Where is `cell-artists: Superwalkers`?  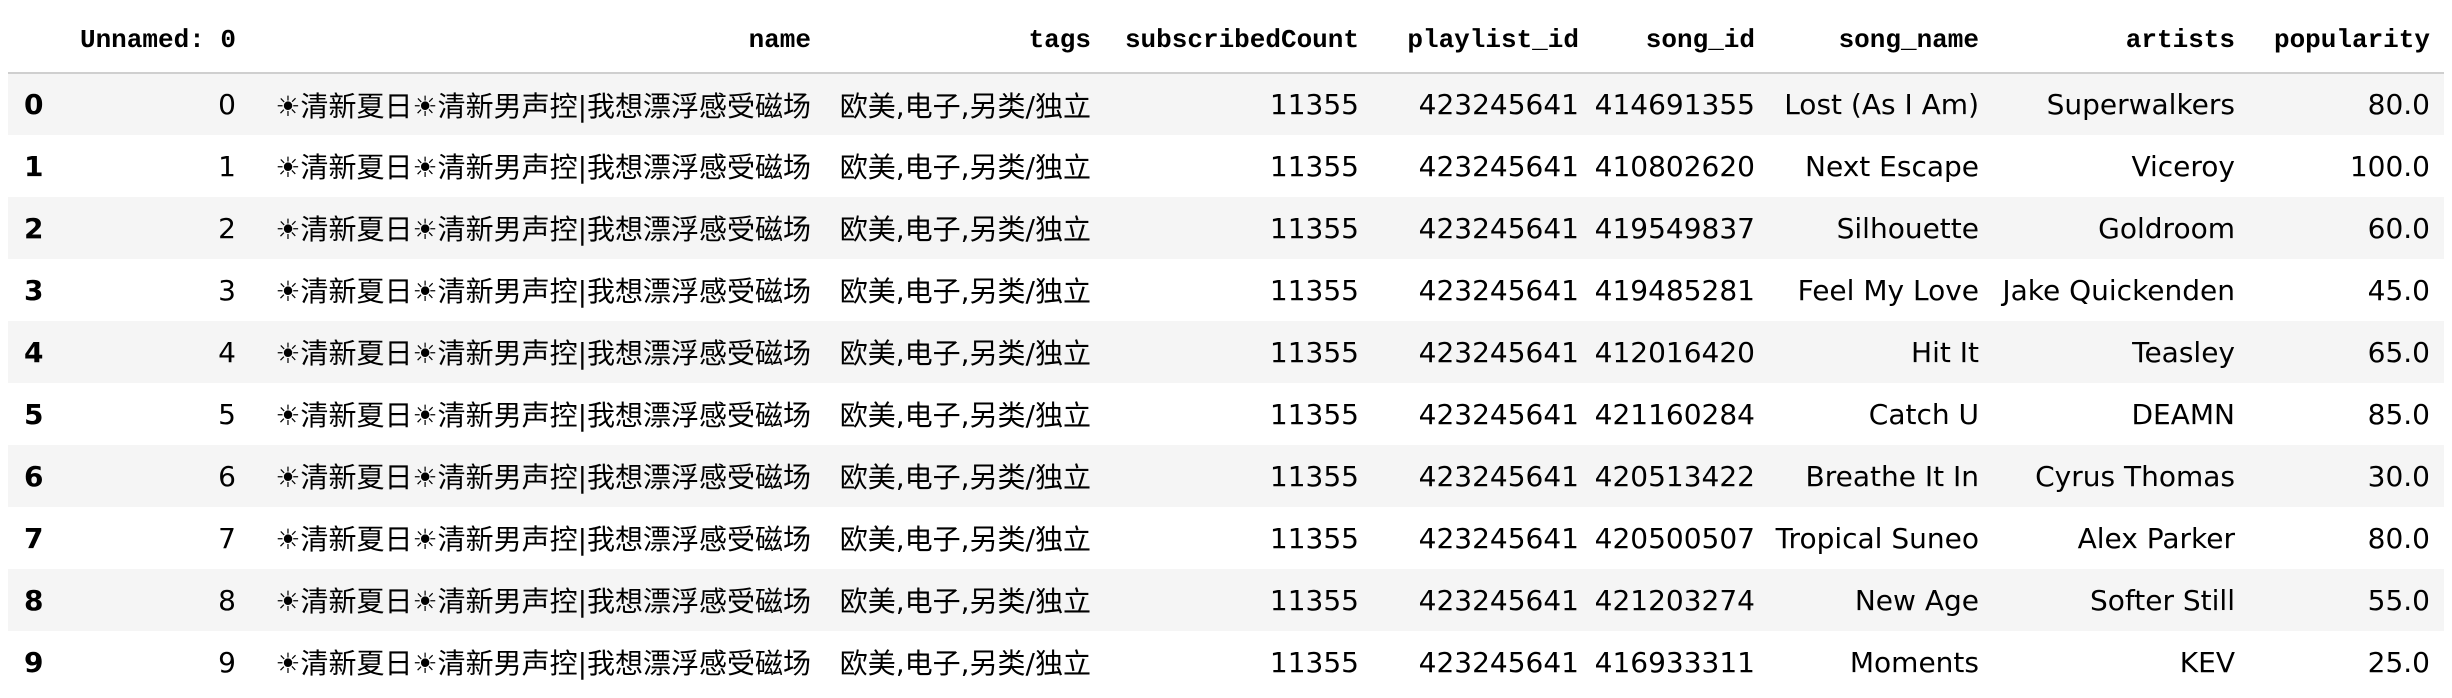
cell-artists: Superwalkers is located at coordinates (2140, 104).